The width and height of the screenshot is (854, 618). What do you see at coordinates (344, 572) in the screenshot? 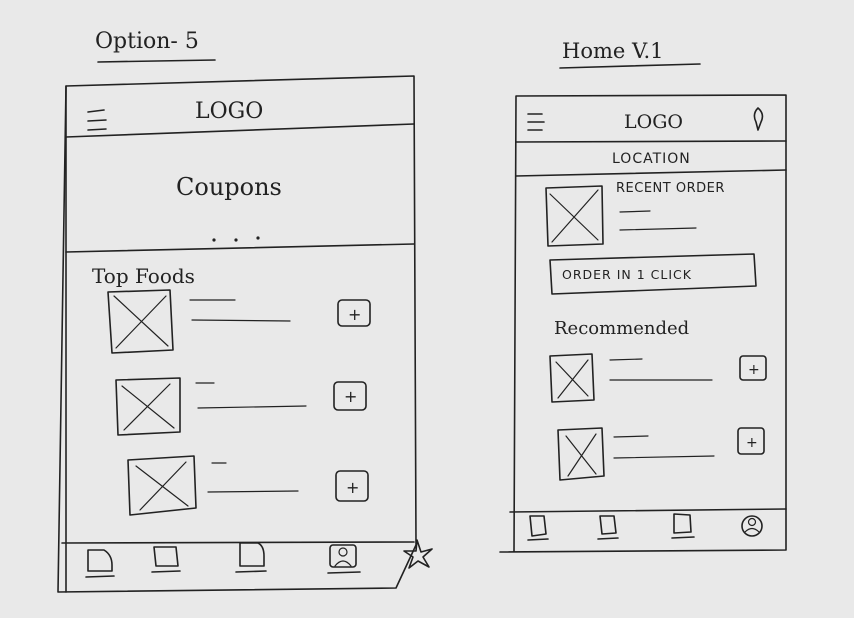
I see `nav-underline` at bounding box center [344, 572].